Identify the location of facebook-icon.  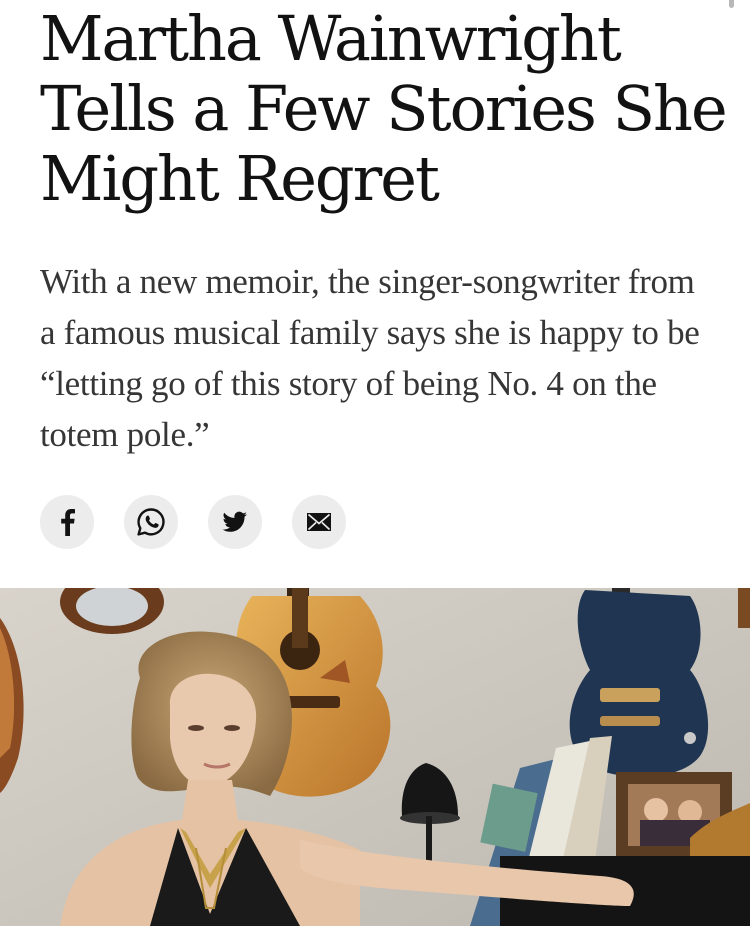
(68, 522).